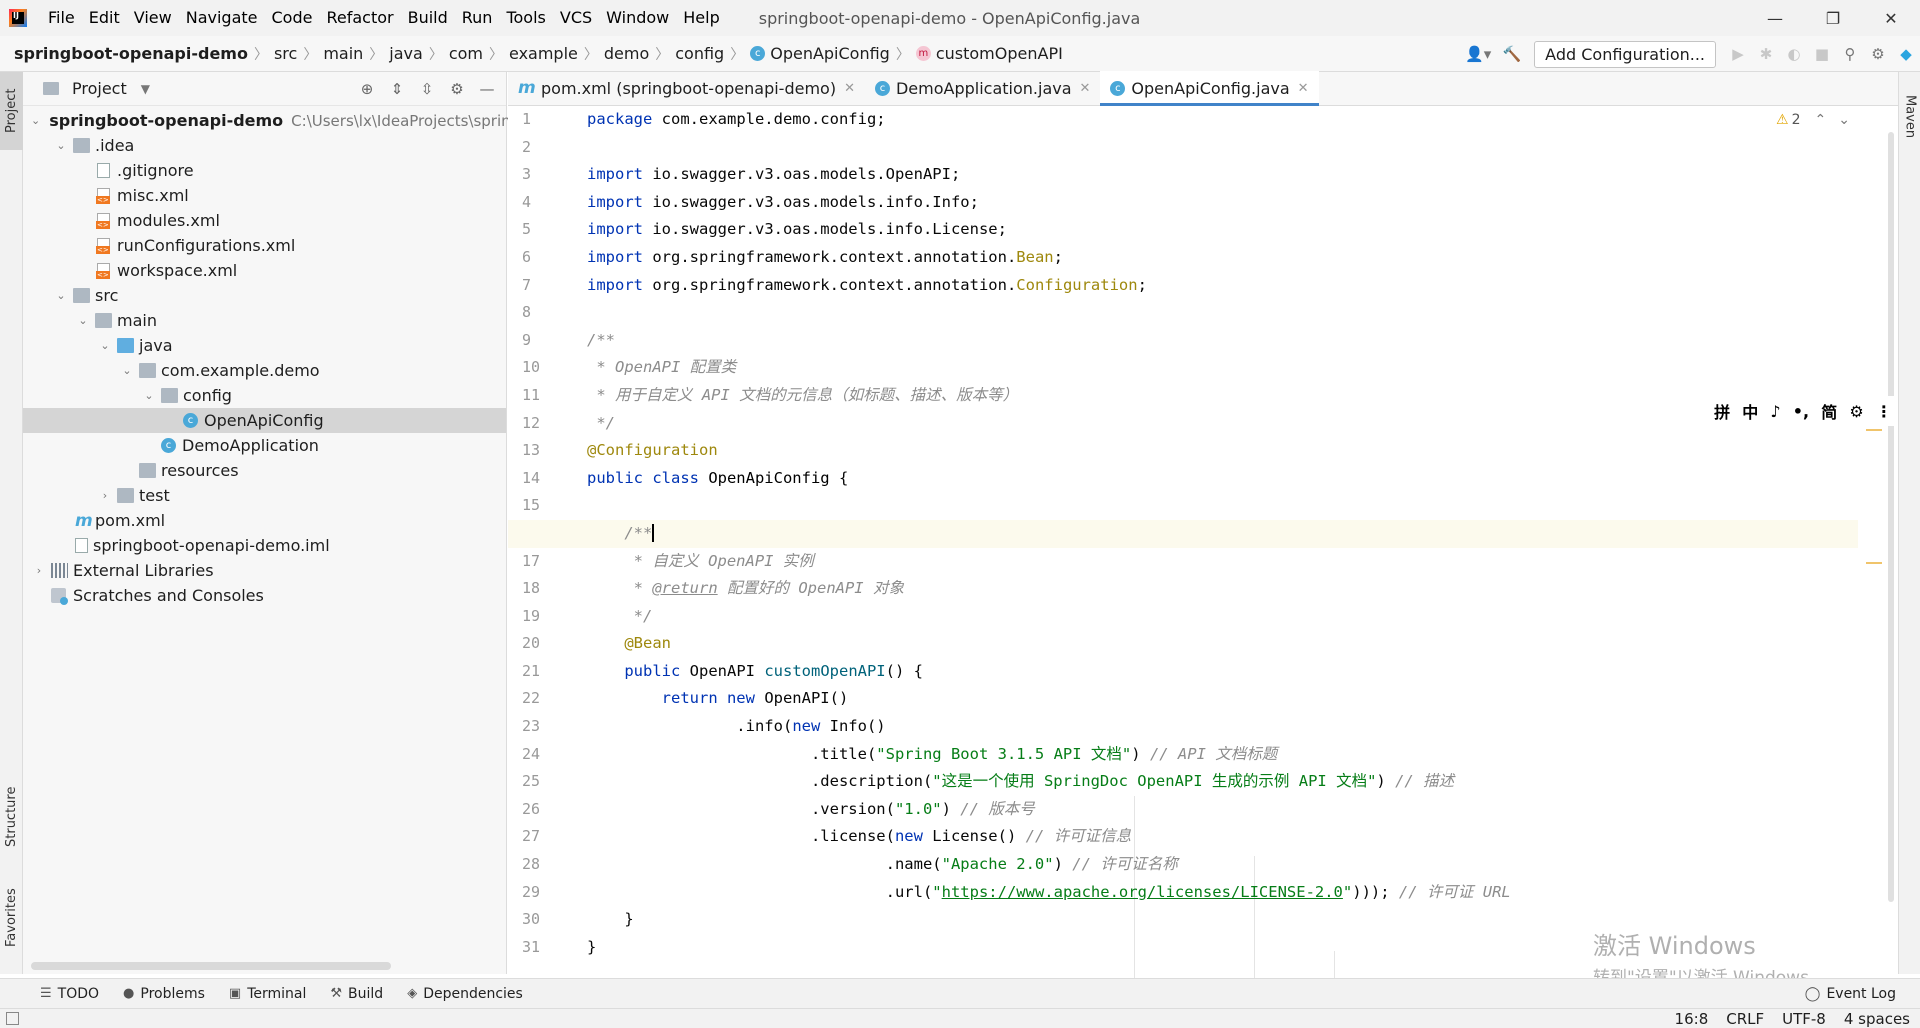 This screenshot has height=1028, width=1920. Describe the element at coordinates (1209, 88) in the screenshot. I see `tab-openapiconfig: c OpenApiConfig.java ✕` at that location.